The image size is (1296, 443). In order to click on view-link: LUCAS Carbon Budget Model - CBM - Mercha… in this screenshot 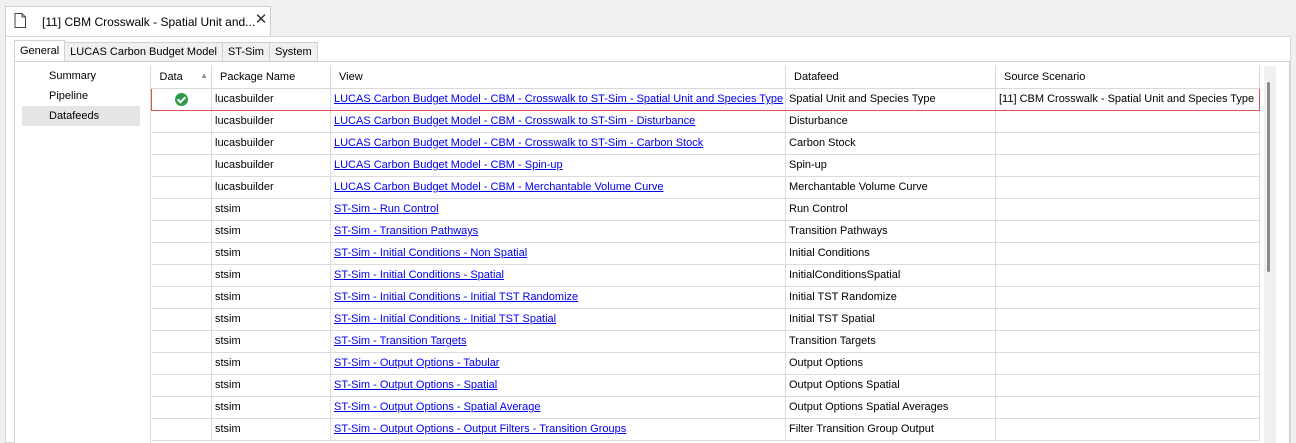, I will do `click(499, 187)`.